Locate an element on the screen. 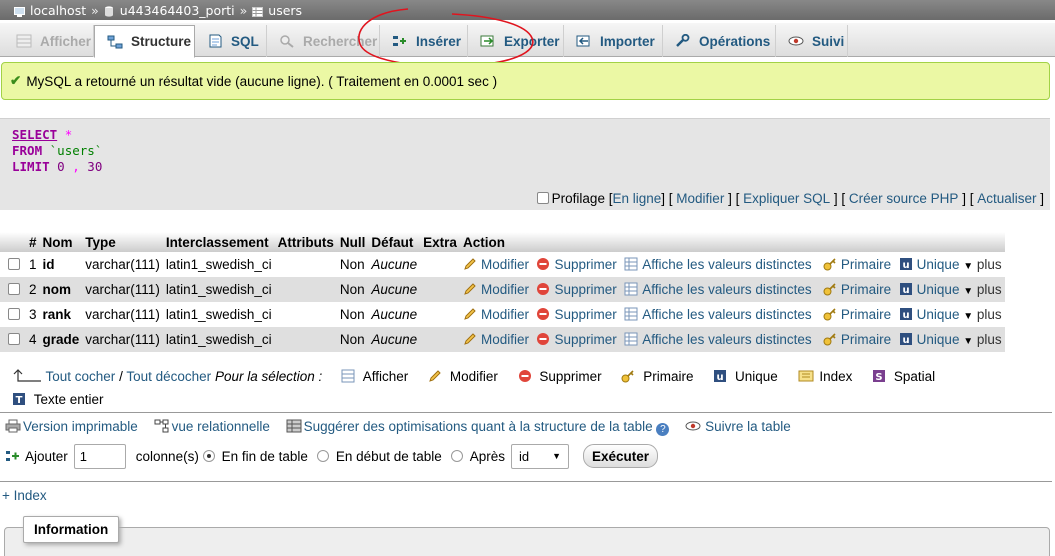 The height and width of the screenshot is (556, 1055). relation-view-link: vue relationnelle is located at coordinates (212, 426).